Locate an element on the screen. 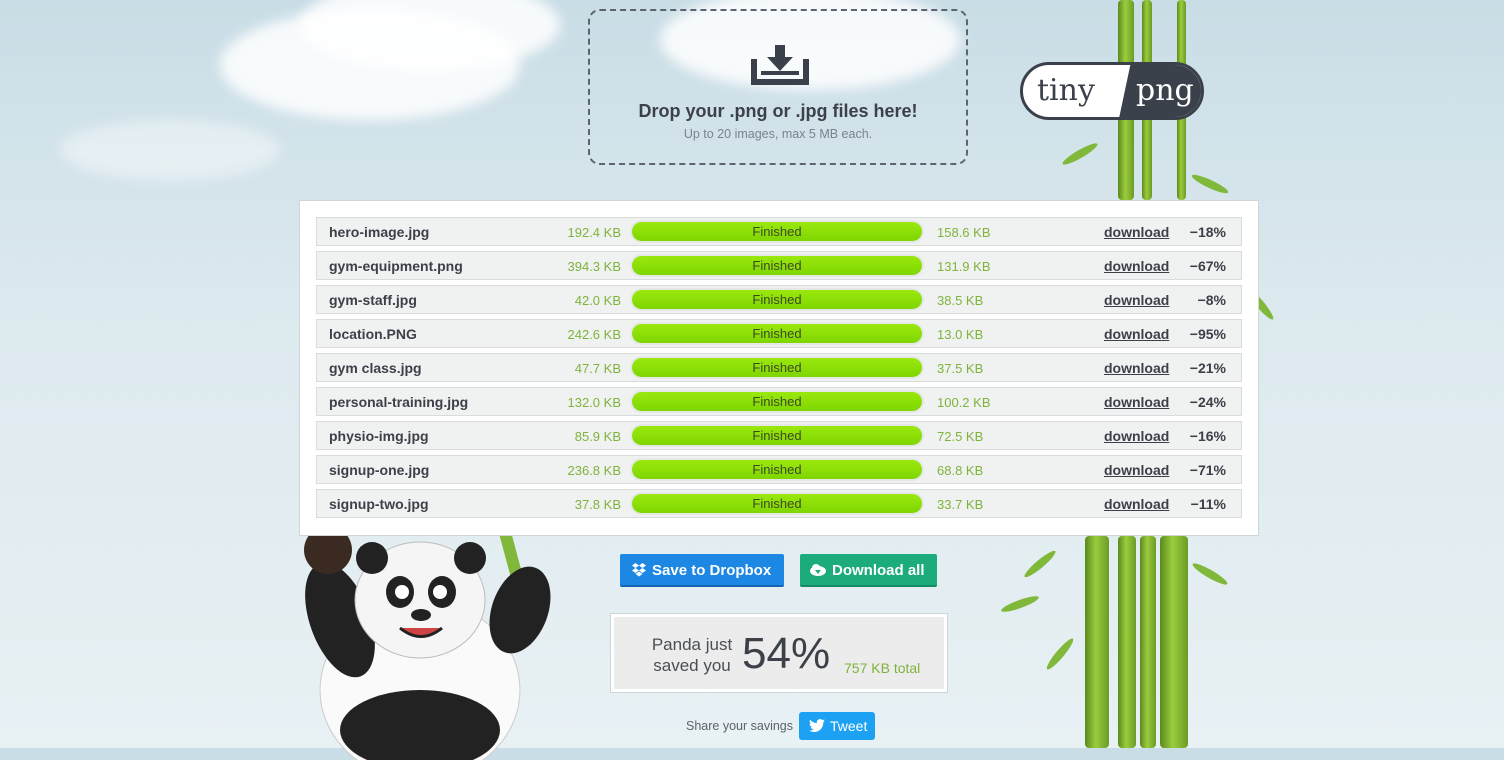 The height and width of the screenshot is (760, 1504). original-size: 236.8 KB is located at coordinates (594, 470).